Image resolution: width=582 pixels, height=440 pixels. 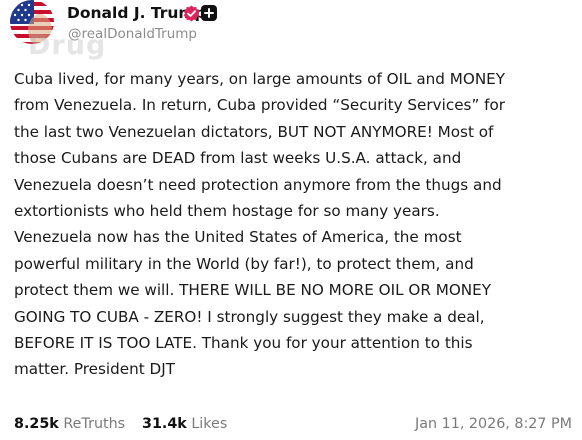 I want to click on post-timestamp: Jan 11, 2026, 8:27 PM, so click(x=493, y=424).